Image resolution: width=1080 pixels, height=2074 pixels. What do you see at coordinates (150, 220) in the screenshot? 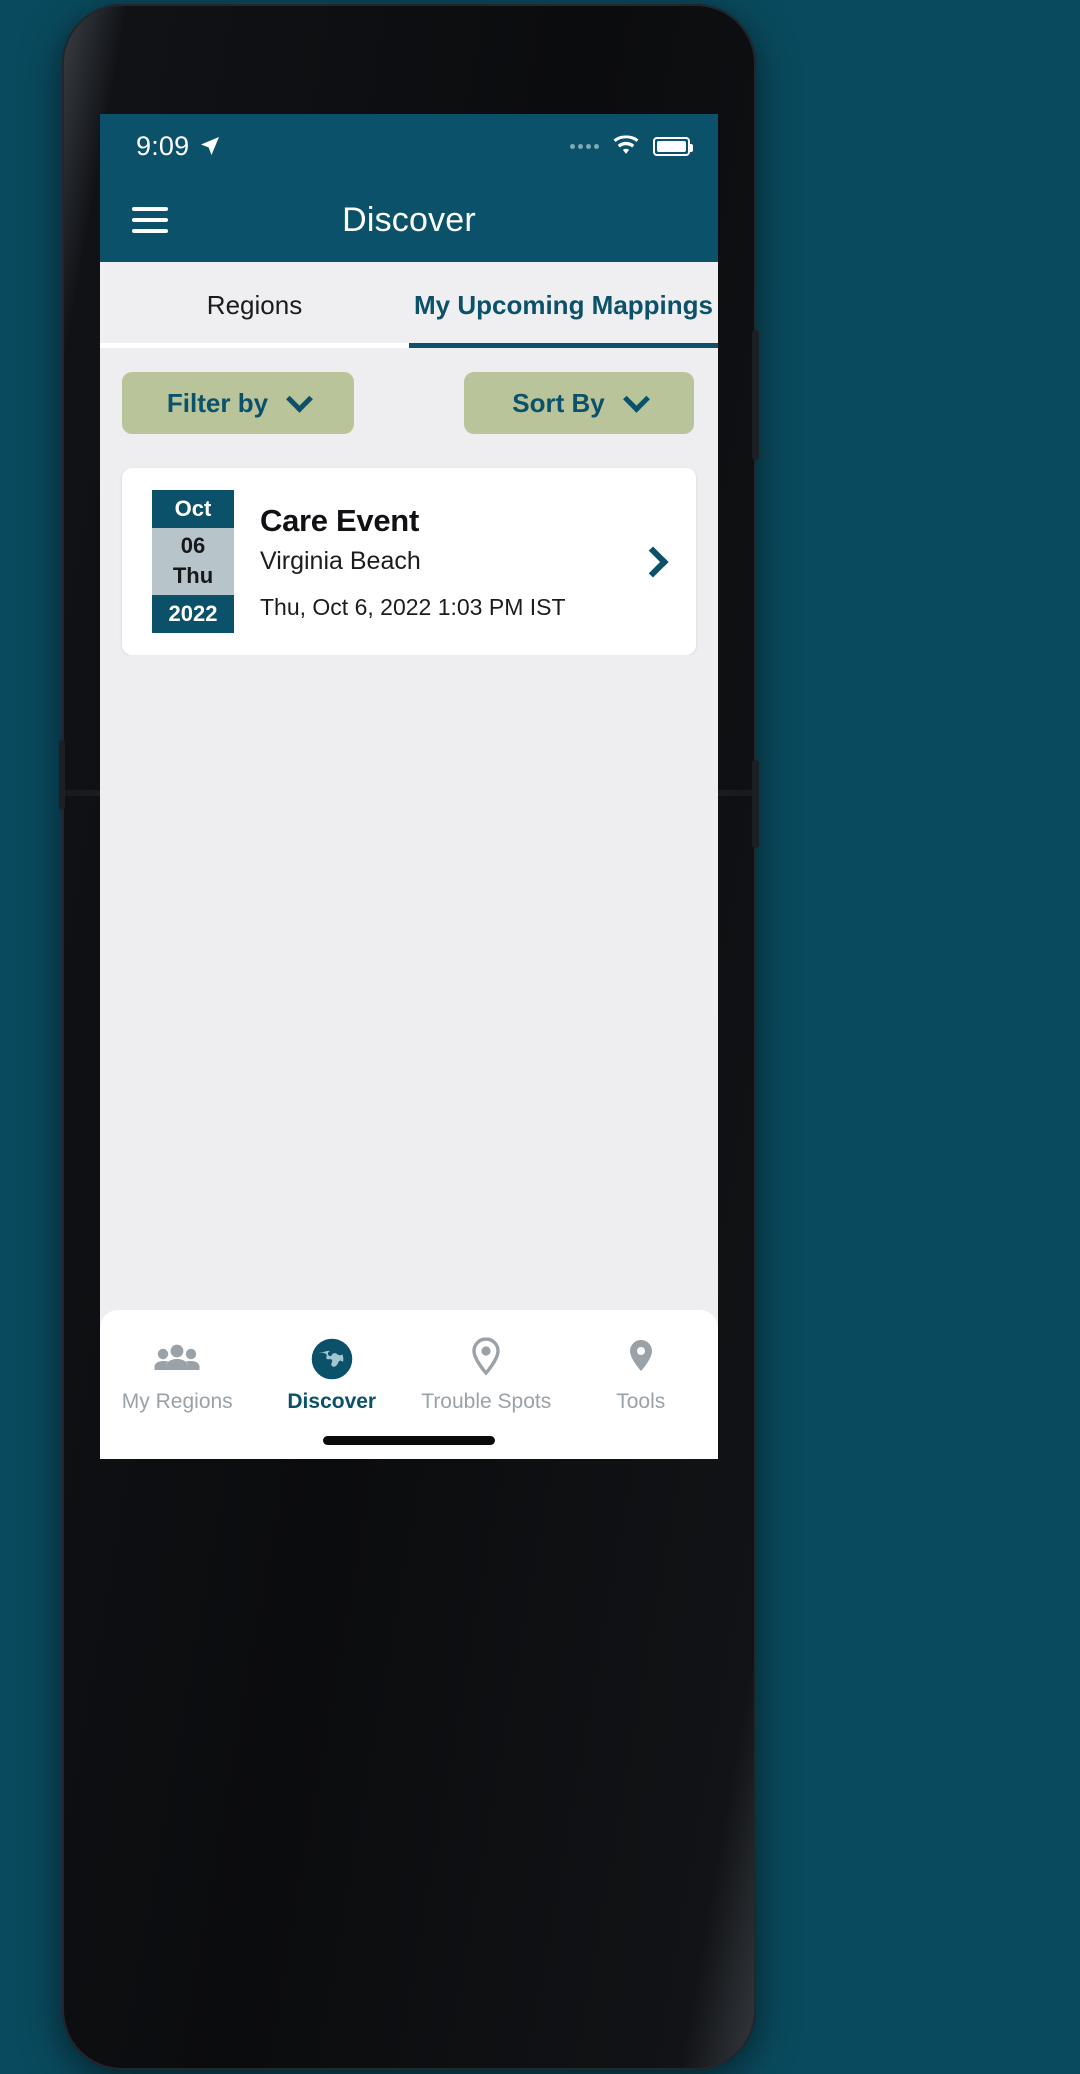
I see `hamburger-menu-icon` at bounding box center [150, 220].